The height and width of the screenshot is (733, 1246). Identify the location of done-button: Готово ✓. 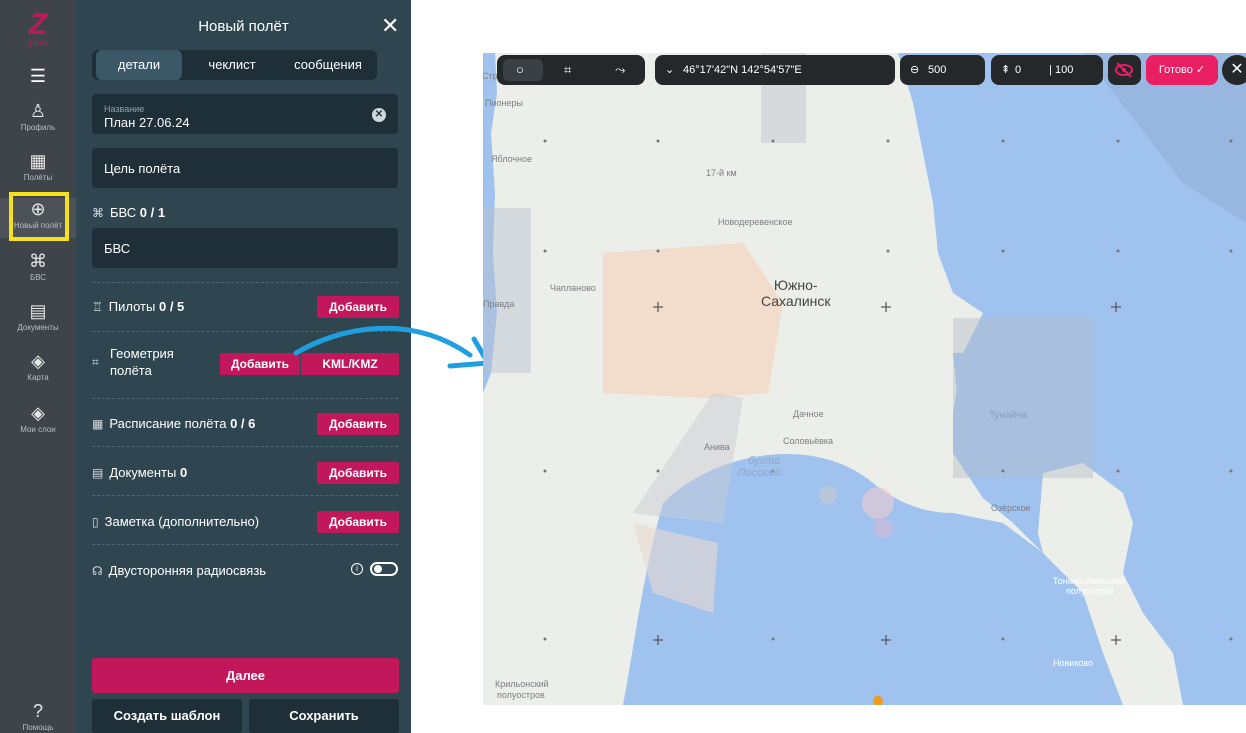
(1182, 70).